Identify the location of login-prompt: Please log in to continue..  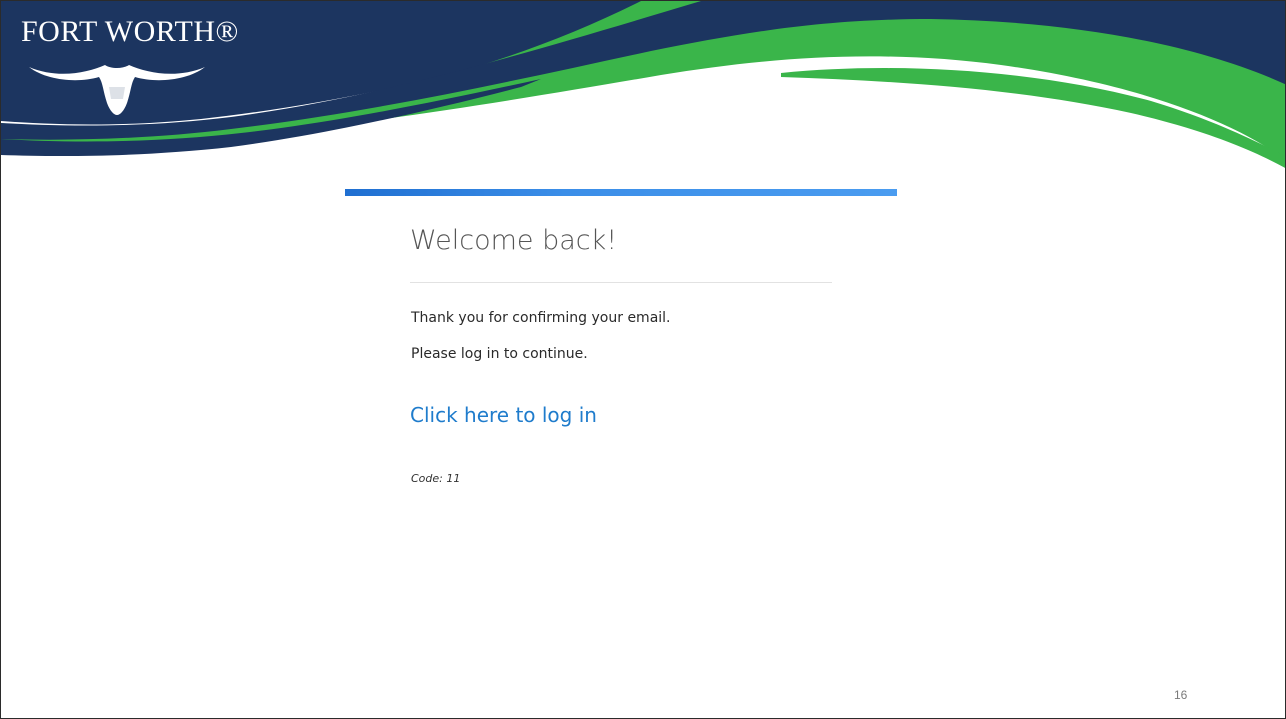
(499, 354).